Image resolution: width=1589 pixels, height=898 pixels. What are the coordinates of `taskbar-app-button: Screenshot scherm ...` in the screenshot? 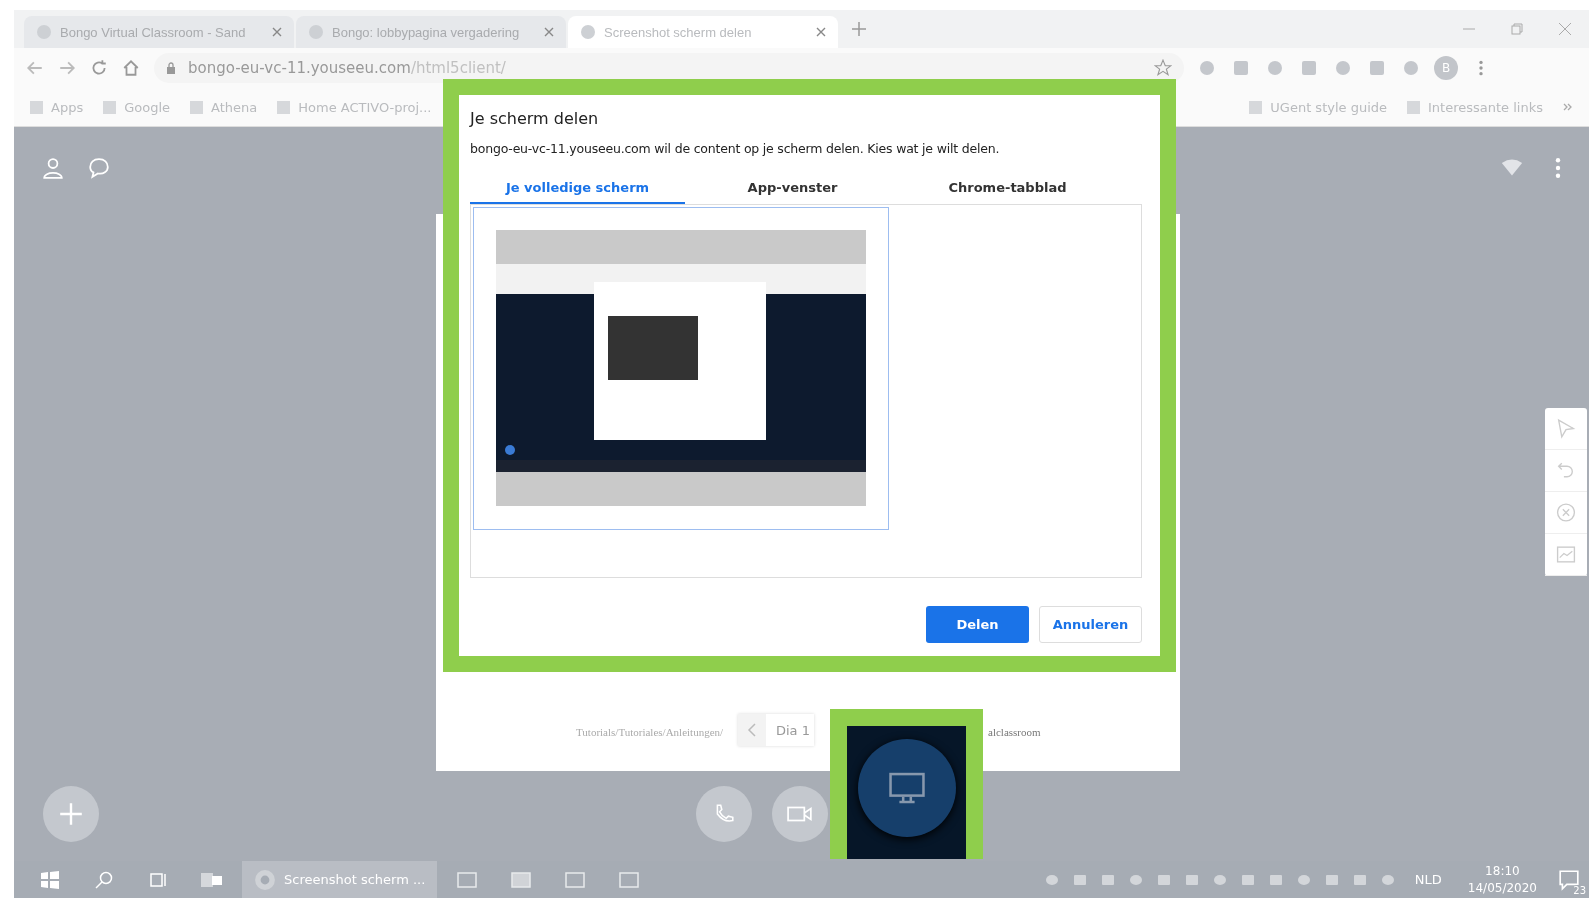 It's located at (340, 879).